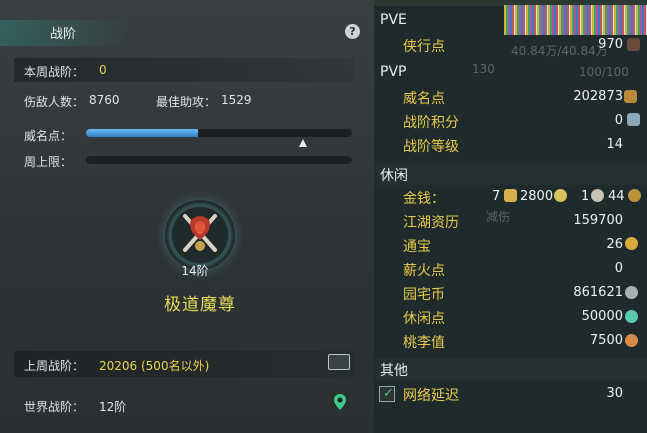 The image size is (647, 433). I want to click on bg-hp-text: 40.84万/40.84万, so click(559, 51).